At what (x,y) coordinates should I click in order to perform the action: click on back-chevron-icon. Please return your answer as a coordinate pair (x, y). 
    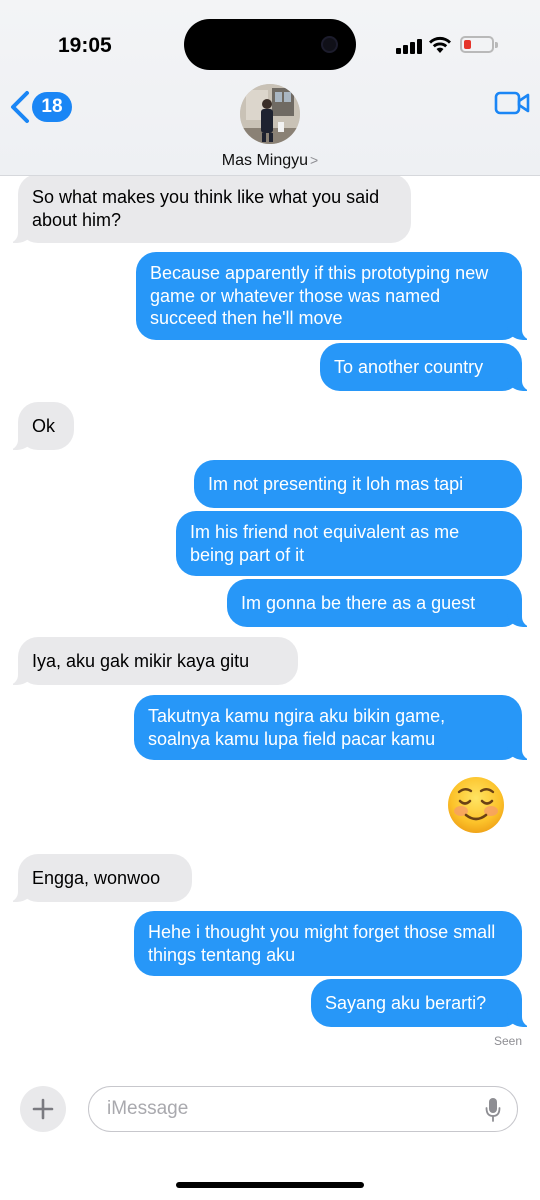
    Looking at the image, I should click on (20, 107).